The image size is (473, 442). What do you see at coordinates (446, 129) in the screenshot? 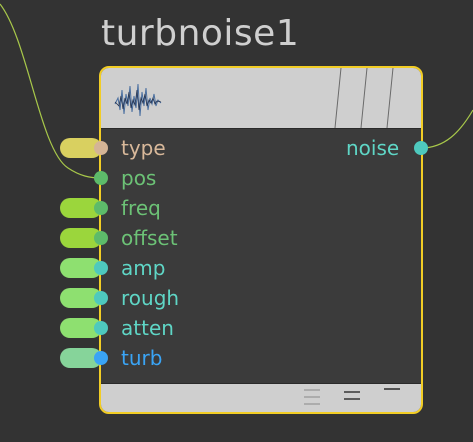
I see `output-wire-noise` at bounding box center [446, 129].